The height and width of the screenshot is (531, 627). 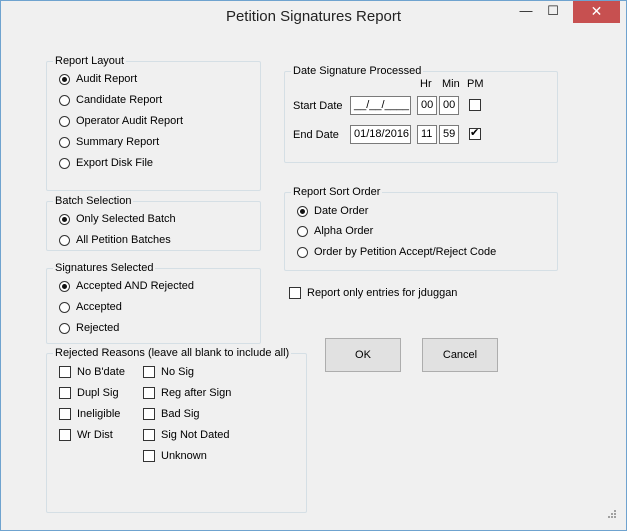 I want to click on radio-only-selected-batch: Only Selected Batch, so click(x=117, y=220).